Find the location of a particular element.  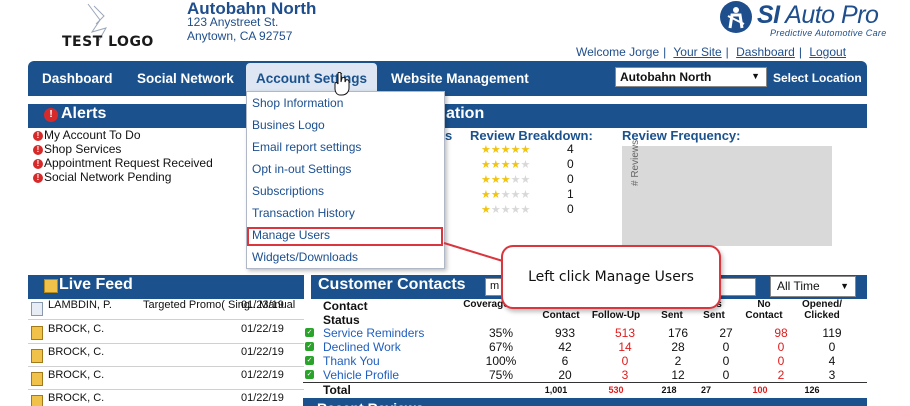

menu-opt-in-out-settings: Opt in-out Settings is located at coordinates (301, 169).